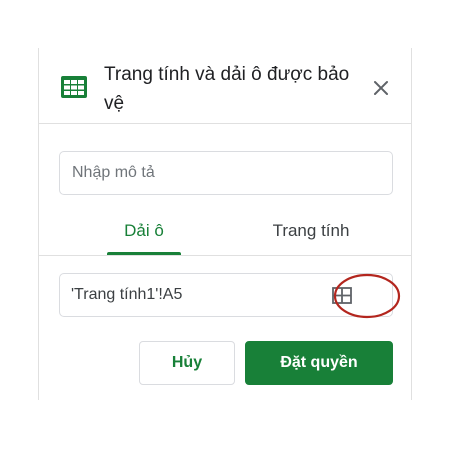 Image resolution: width=452 pixels, height=470 pixels. Describe the element at coordinates (144, 253) in the screenshot. I see `active-tab-indicator` at that location.